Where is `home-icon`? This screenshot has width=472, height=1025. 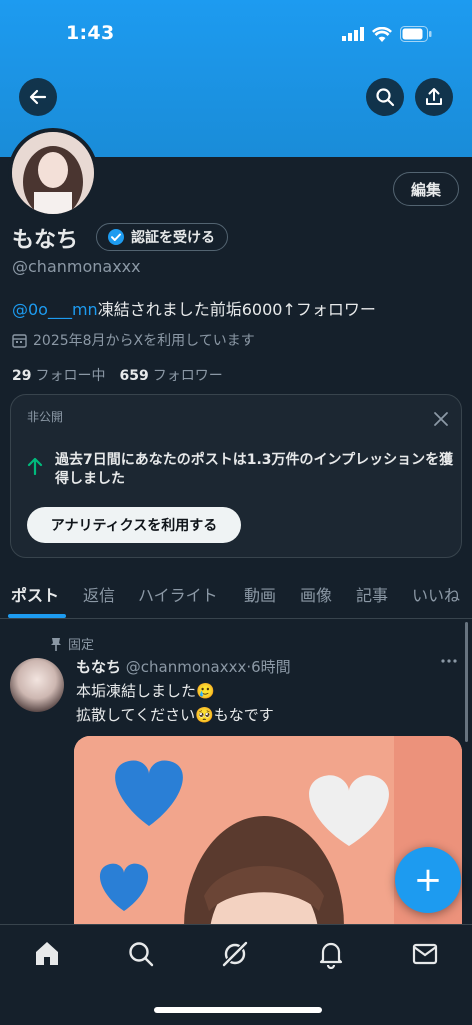 home-icon is located at coordinates (47, 953).